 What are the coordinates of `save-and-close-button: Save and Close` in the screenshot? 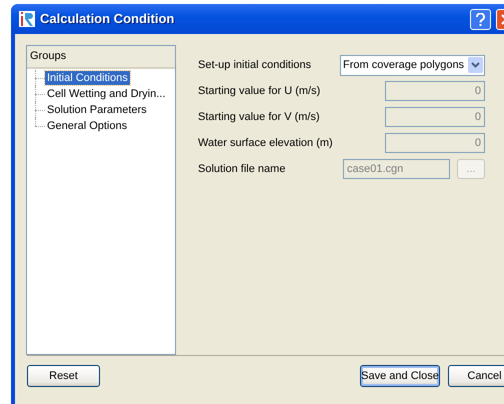 It's located at (400, 376).